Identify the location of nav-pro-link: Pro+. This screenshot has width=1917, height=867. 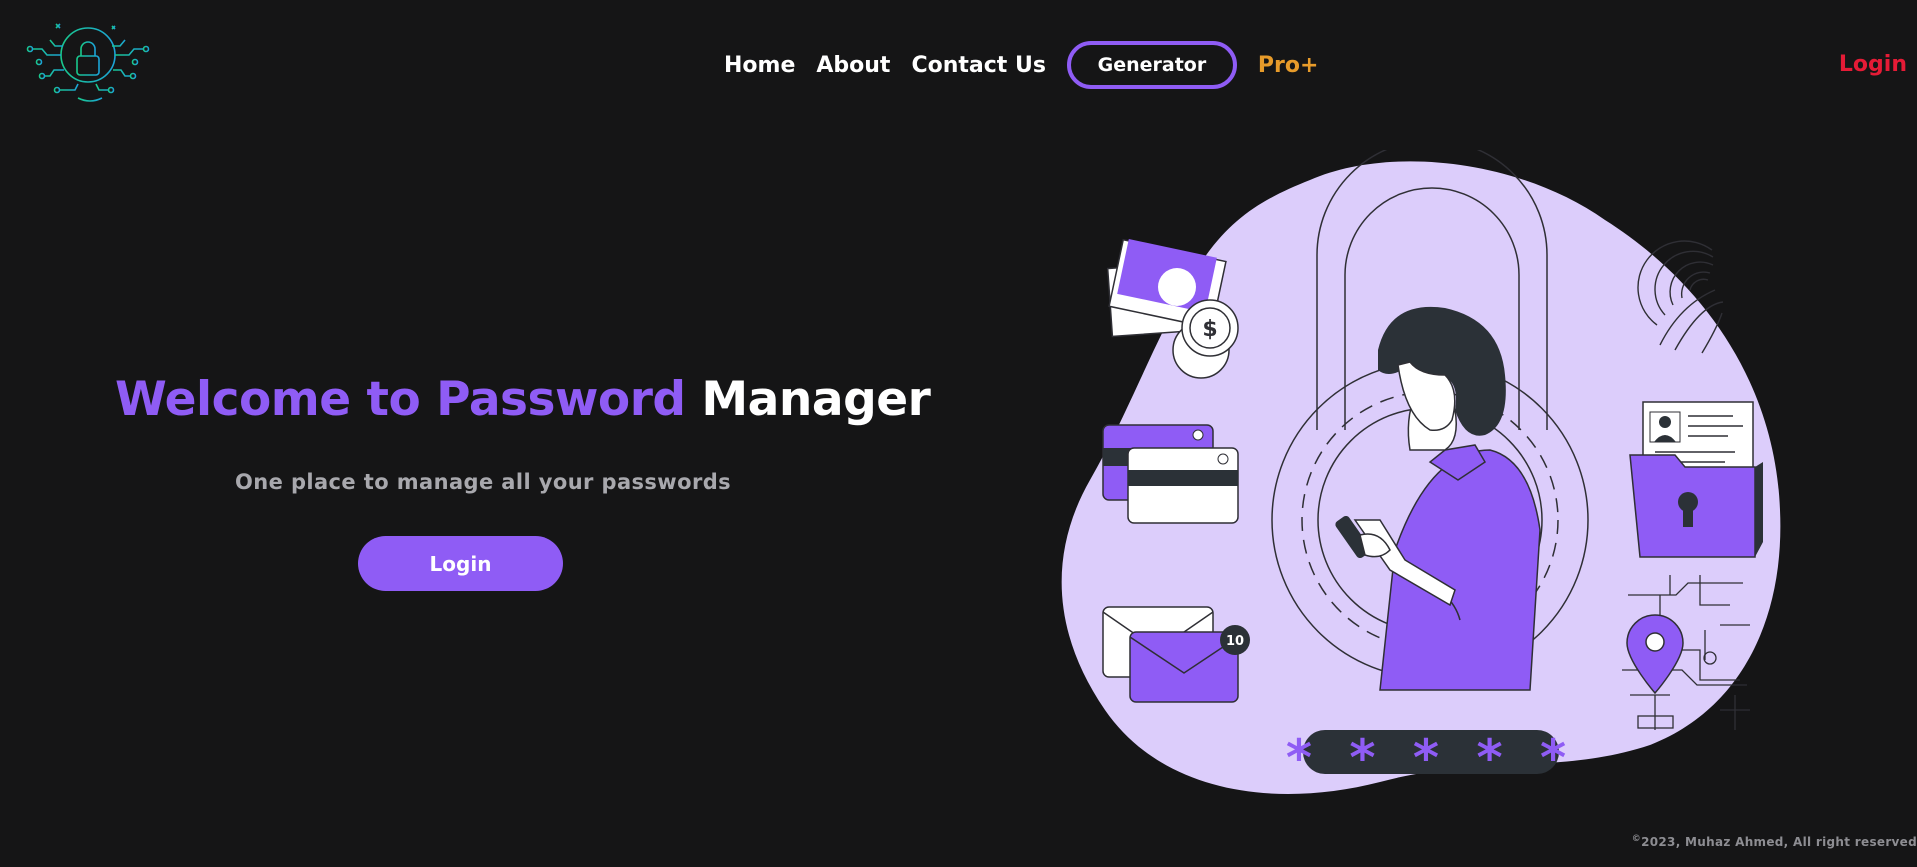
(1288, 65).